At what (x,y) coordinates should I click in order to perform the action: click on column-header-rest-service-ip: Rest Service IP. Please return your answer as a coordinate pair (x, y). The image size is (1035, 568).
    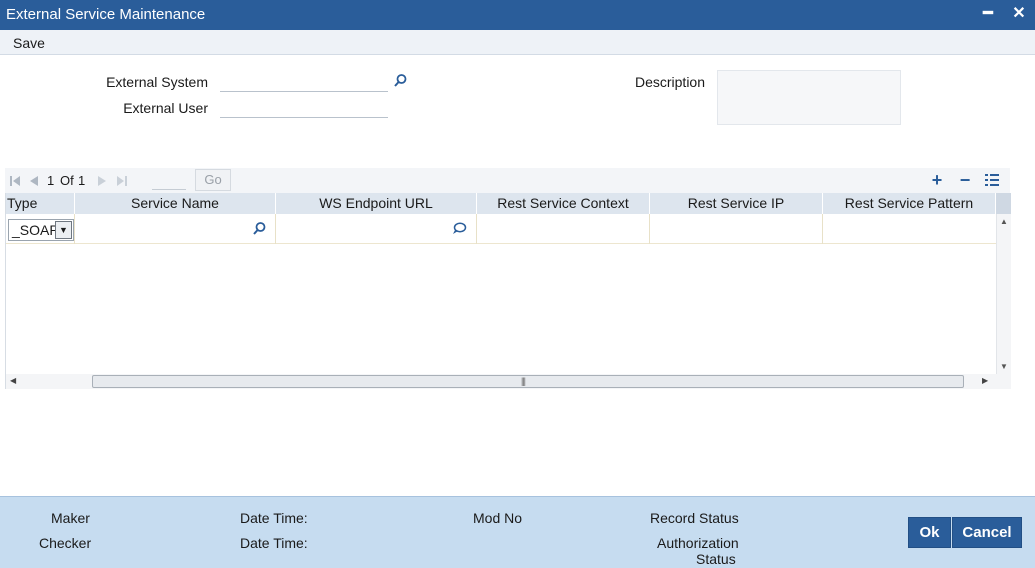
    Looking at the image, I should click on (736, 203).